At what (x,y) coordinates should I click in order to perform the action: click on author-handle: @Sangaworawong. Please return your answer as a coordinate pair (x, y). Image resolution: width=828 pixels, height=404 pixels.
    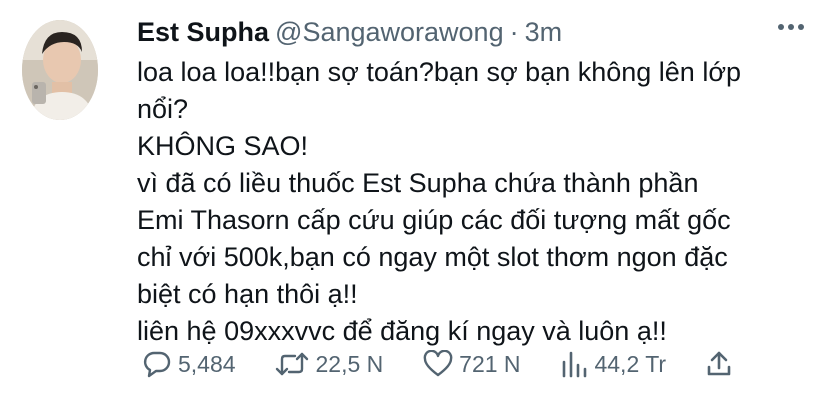
    Looking at the image, I should click on (389, 32).